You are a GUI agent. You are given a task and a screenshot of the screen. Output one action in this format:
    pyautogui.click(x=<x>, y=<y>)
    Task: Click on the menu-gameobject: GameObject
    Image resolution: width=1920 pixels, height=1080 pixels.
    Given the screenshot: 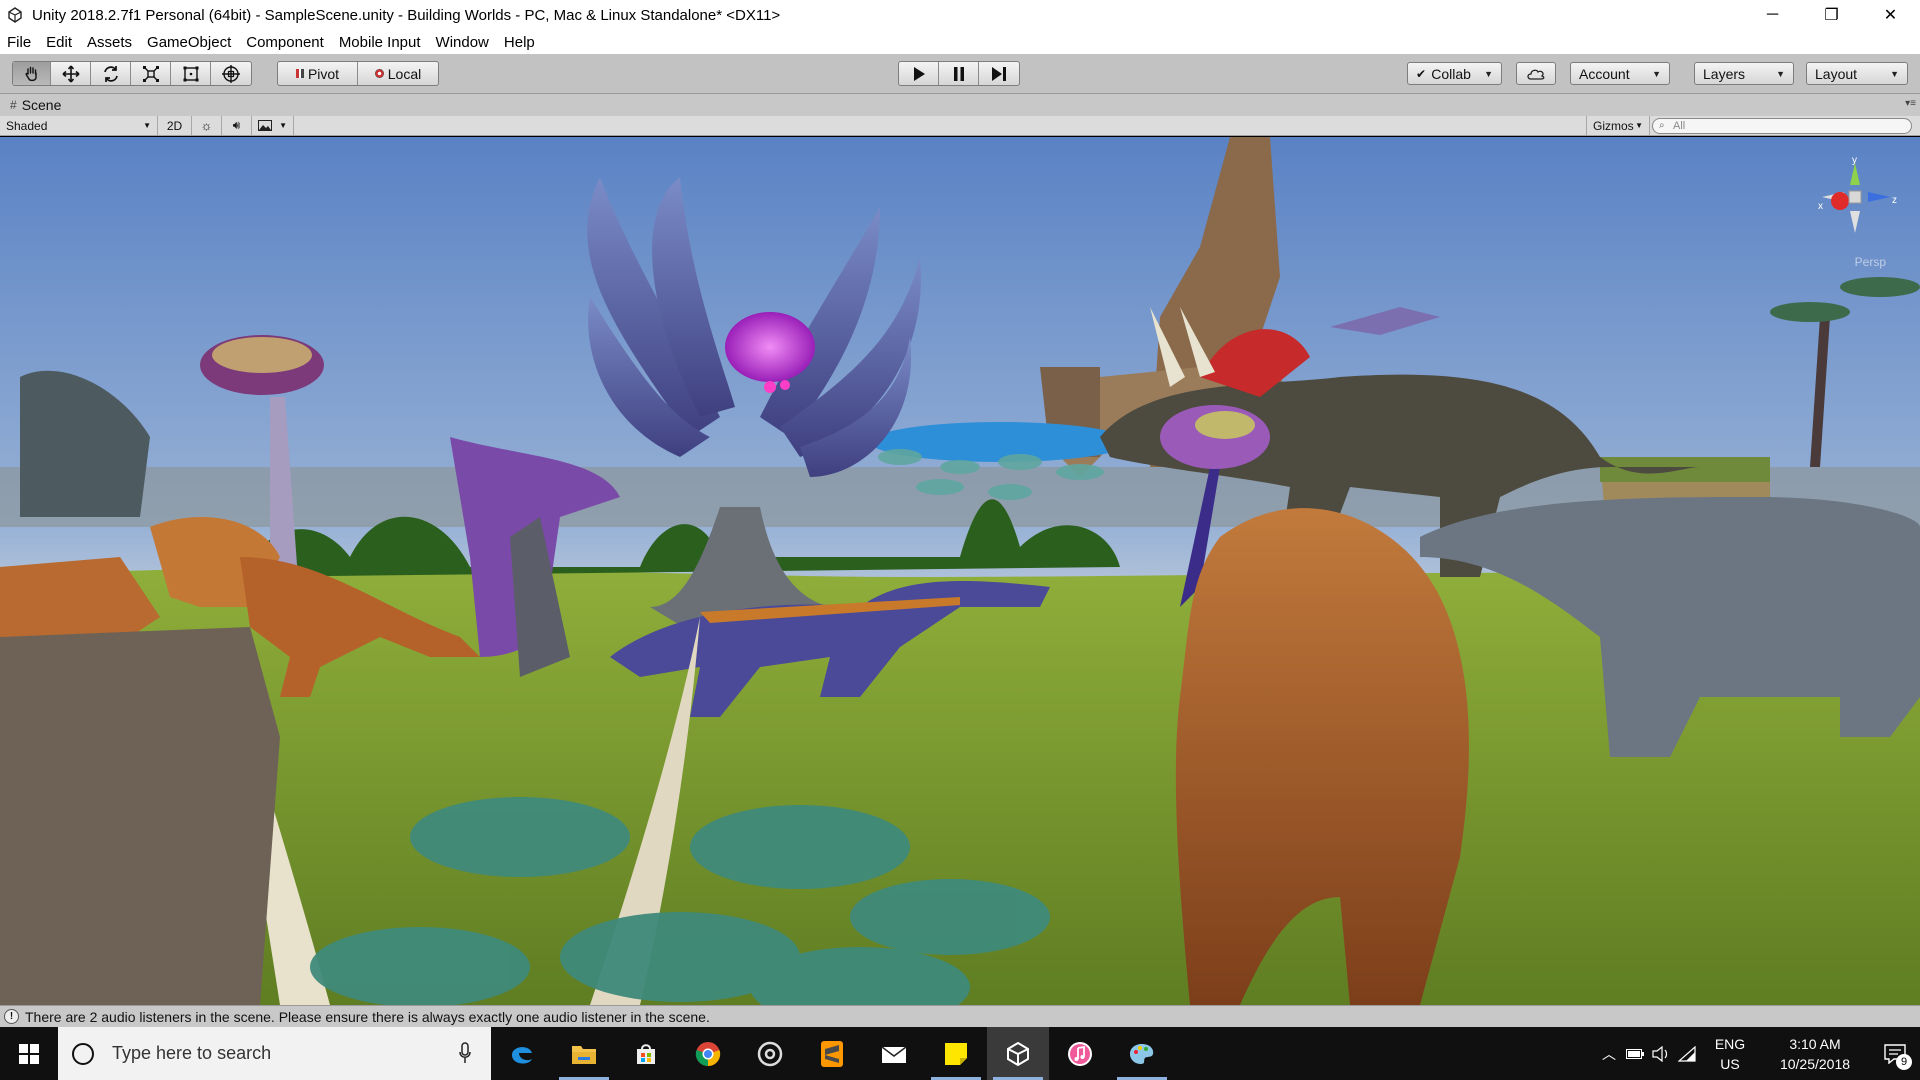 What is the action you would take?
    pyautogui.click(x=189, y=42)
    